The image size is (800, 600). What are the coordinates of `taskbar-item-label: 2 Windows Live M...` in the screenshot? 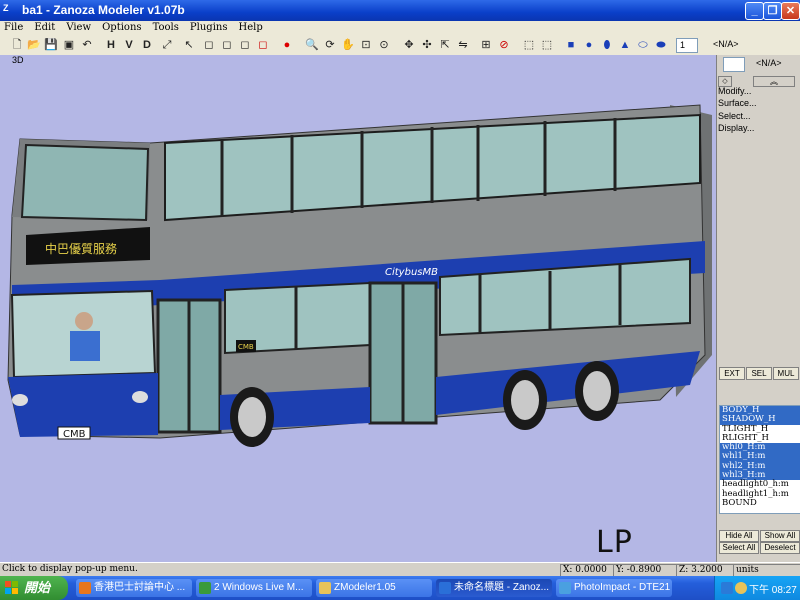 It's located at (259, 587).